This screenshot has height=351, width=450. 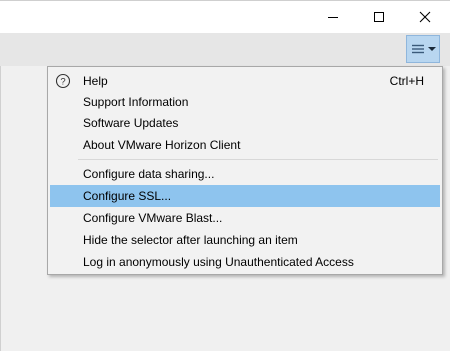 I want to click on minimize-button, so click(x=333, y=17).